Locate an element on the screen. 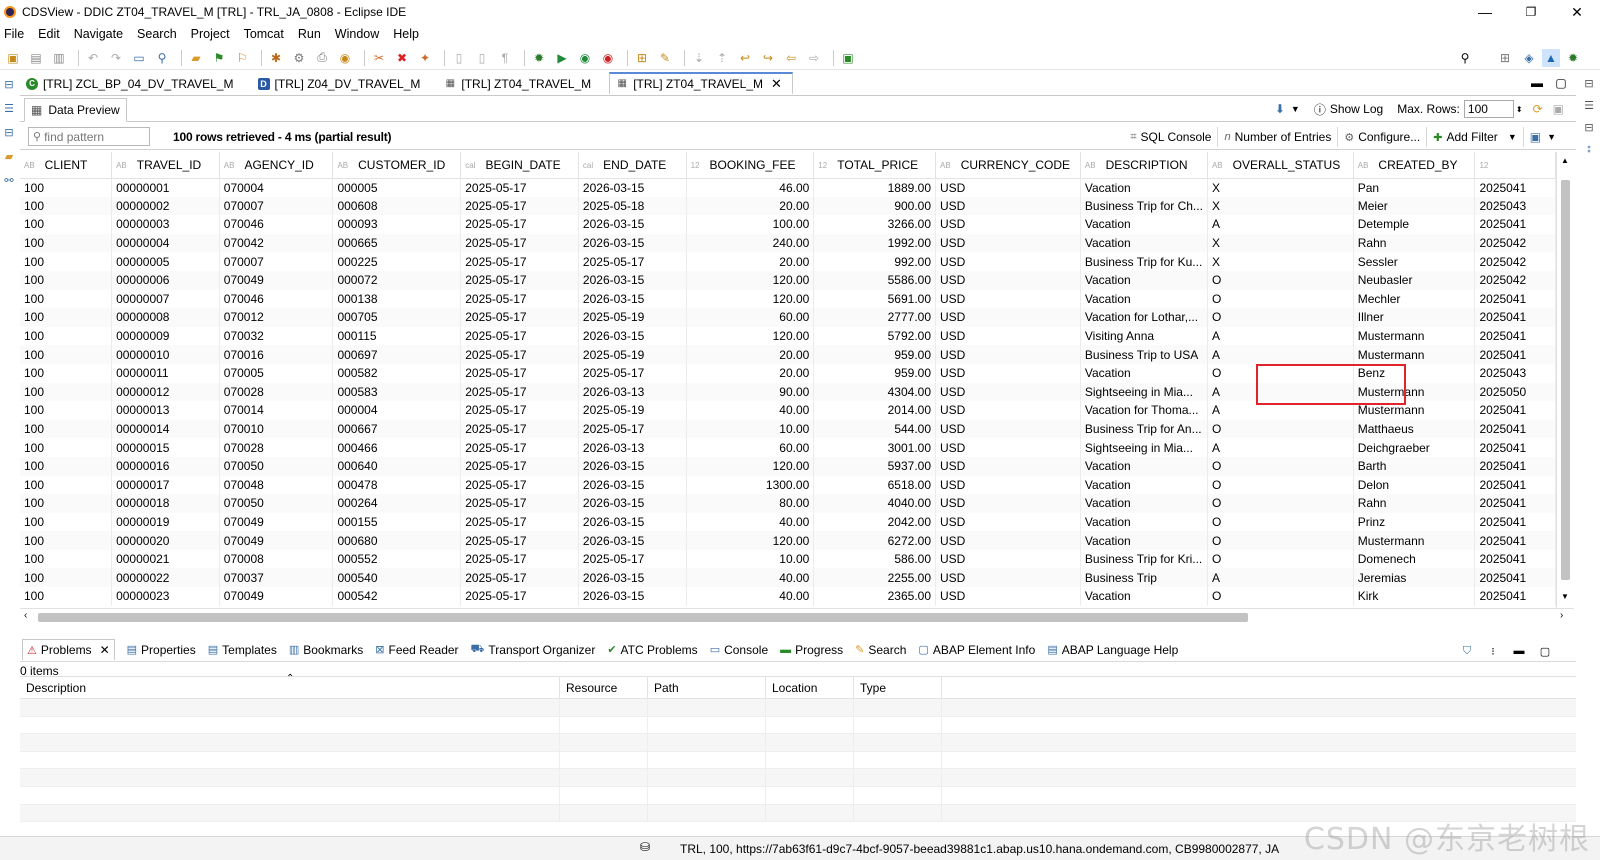 The image size is (1600, 860). forward-icon: ⇨ is located at coordinates (814, 58).